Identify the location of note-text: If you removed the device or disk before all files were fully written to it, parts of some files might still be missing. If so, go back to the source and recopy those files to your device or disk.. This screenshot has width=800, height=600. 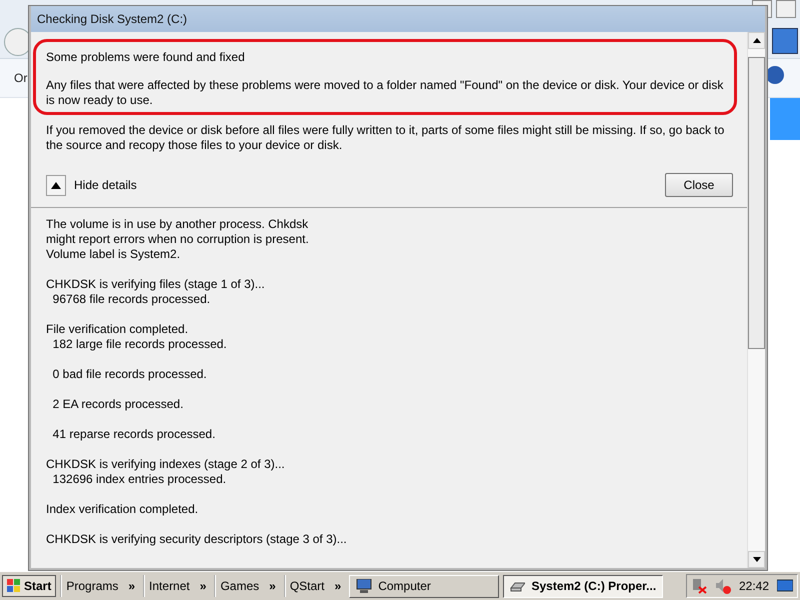
(386, 138).